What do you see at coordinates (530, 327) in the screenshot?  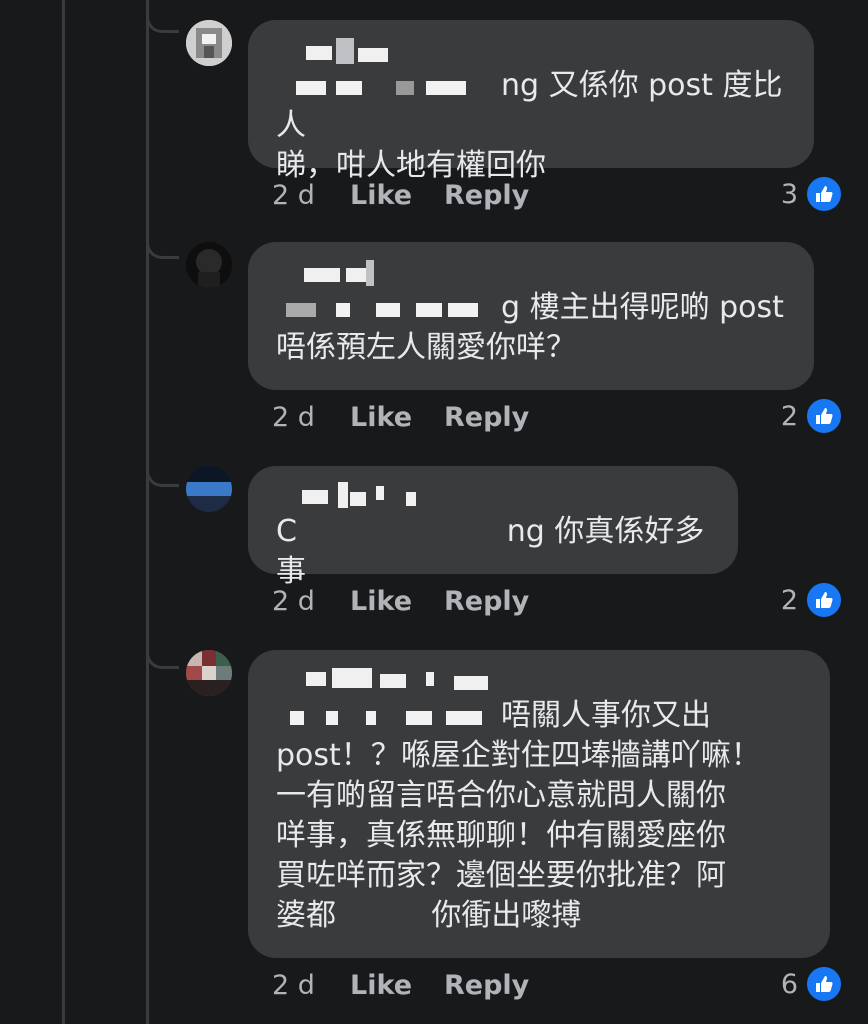 I see `comment-text: g 樓主出得呢啲 post 唔係預左人關愛你咩？` at bounding box center [530, 327].